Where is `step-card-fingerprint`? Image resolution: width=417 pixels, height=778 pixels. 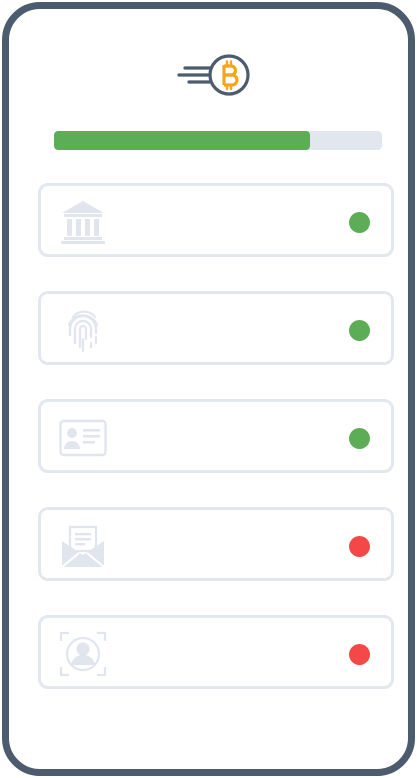 step-card-fingerprint is located at coordinates (216, 328).